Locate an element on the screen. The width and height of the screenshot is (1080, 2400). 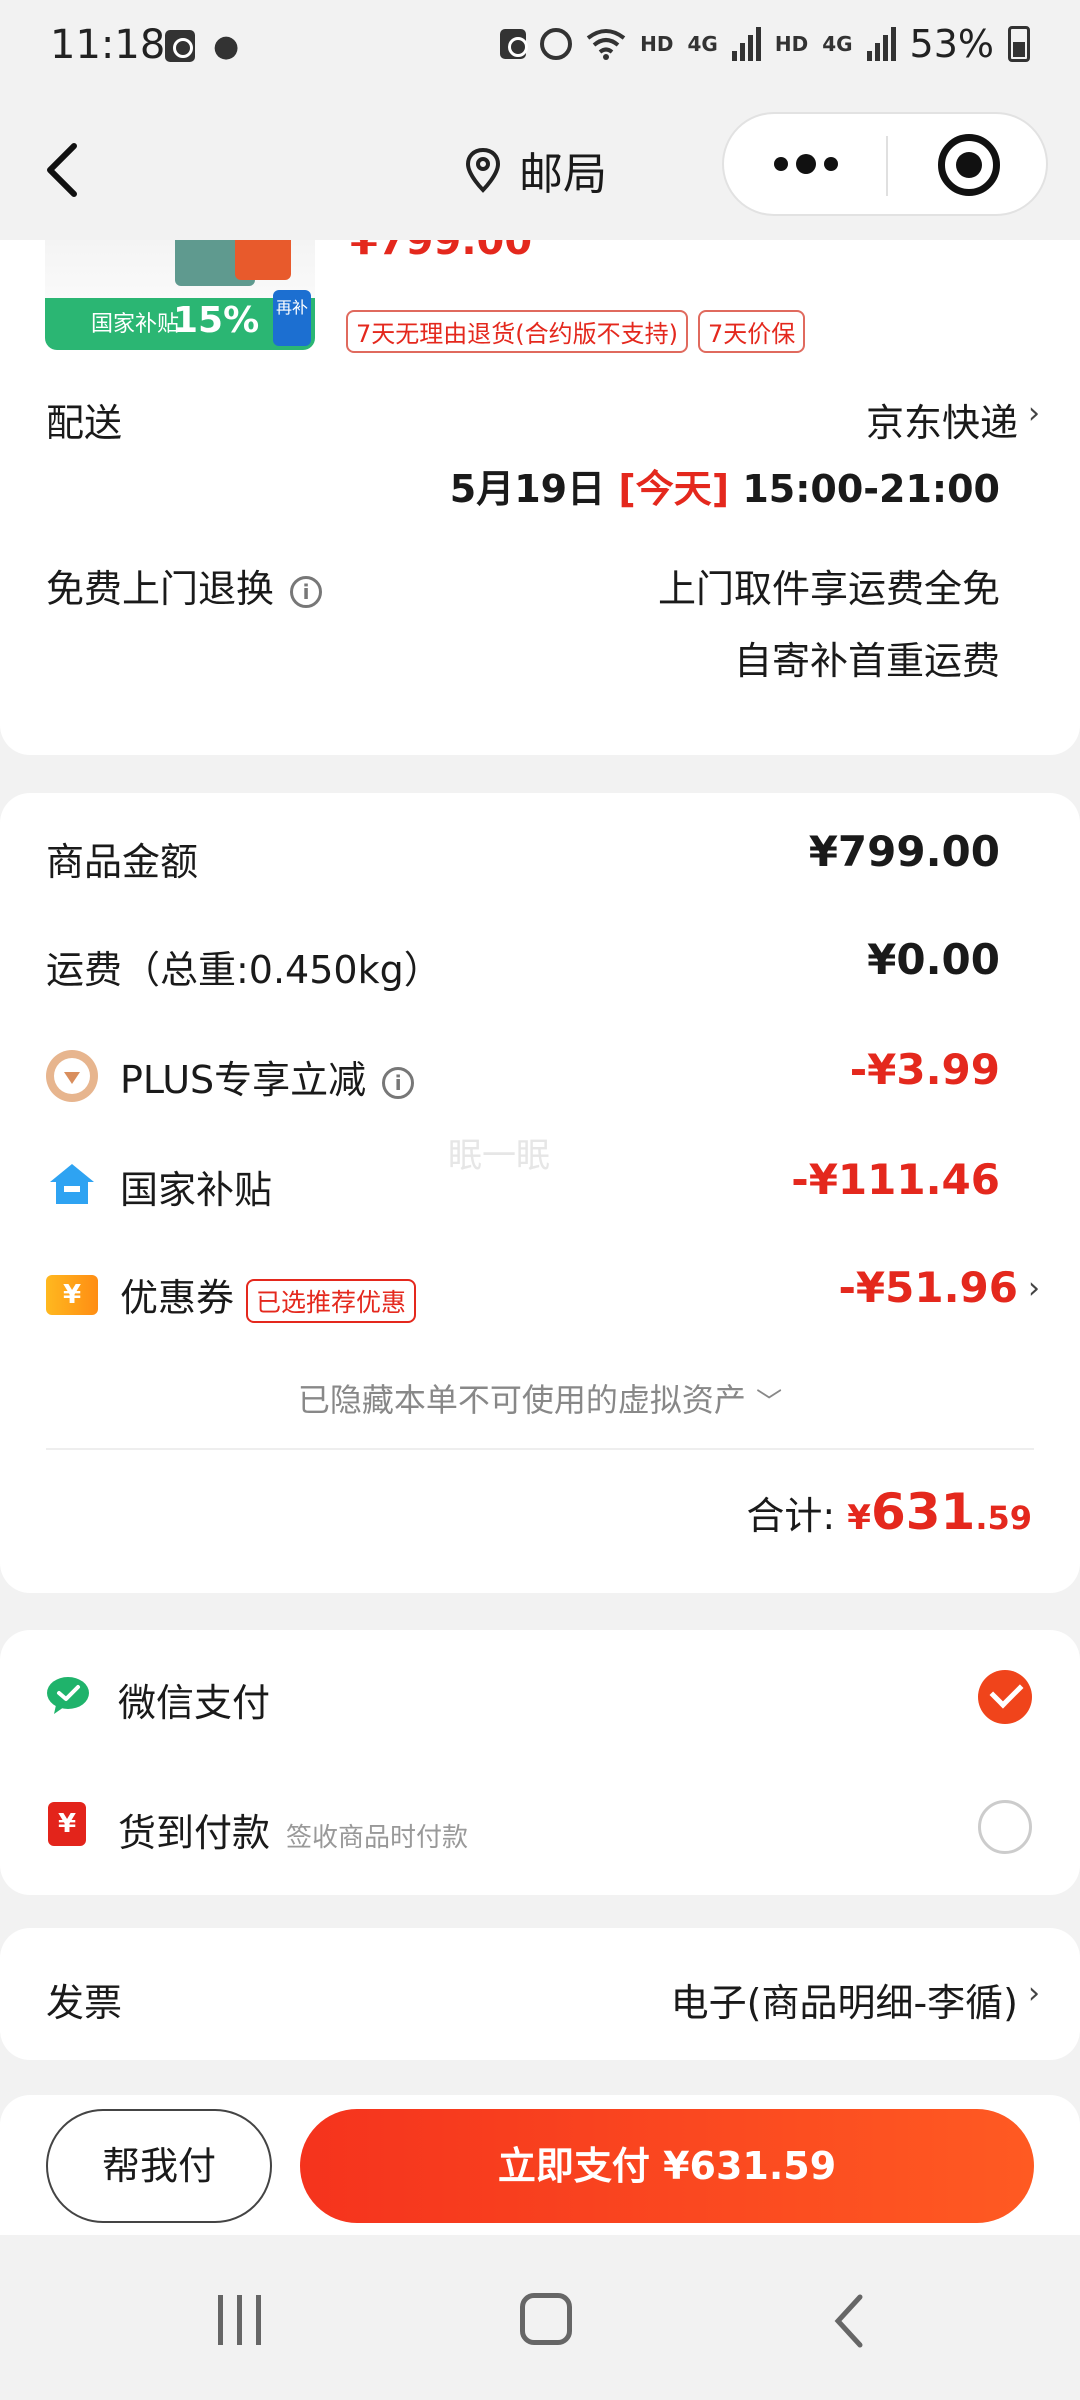
system-back-icon is located at coordinates (850, 2321).